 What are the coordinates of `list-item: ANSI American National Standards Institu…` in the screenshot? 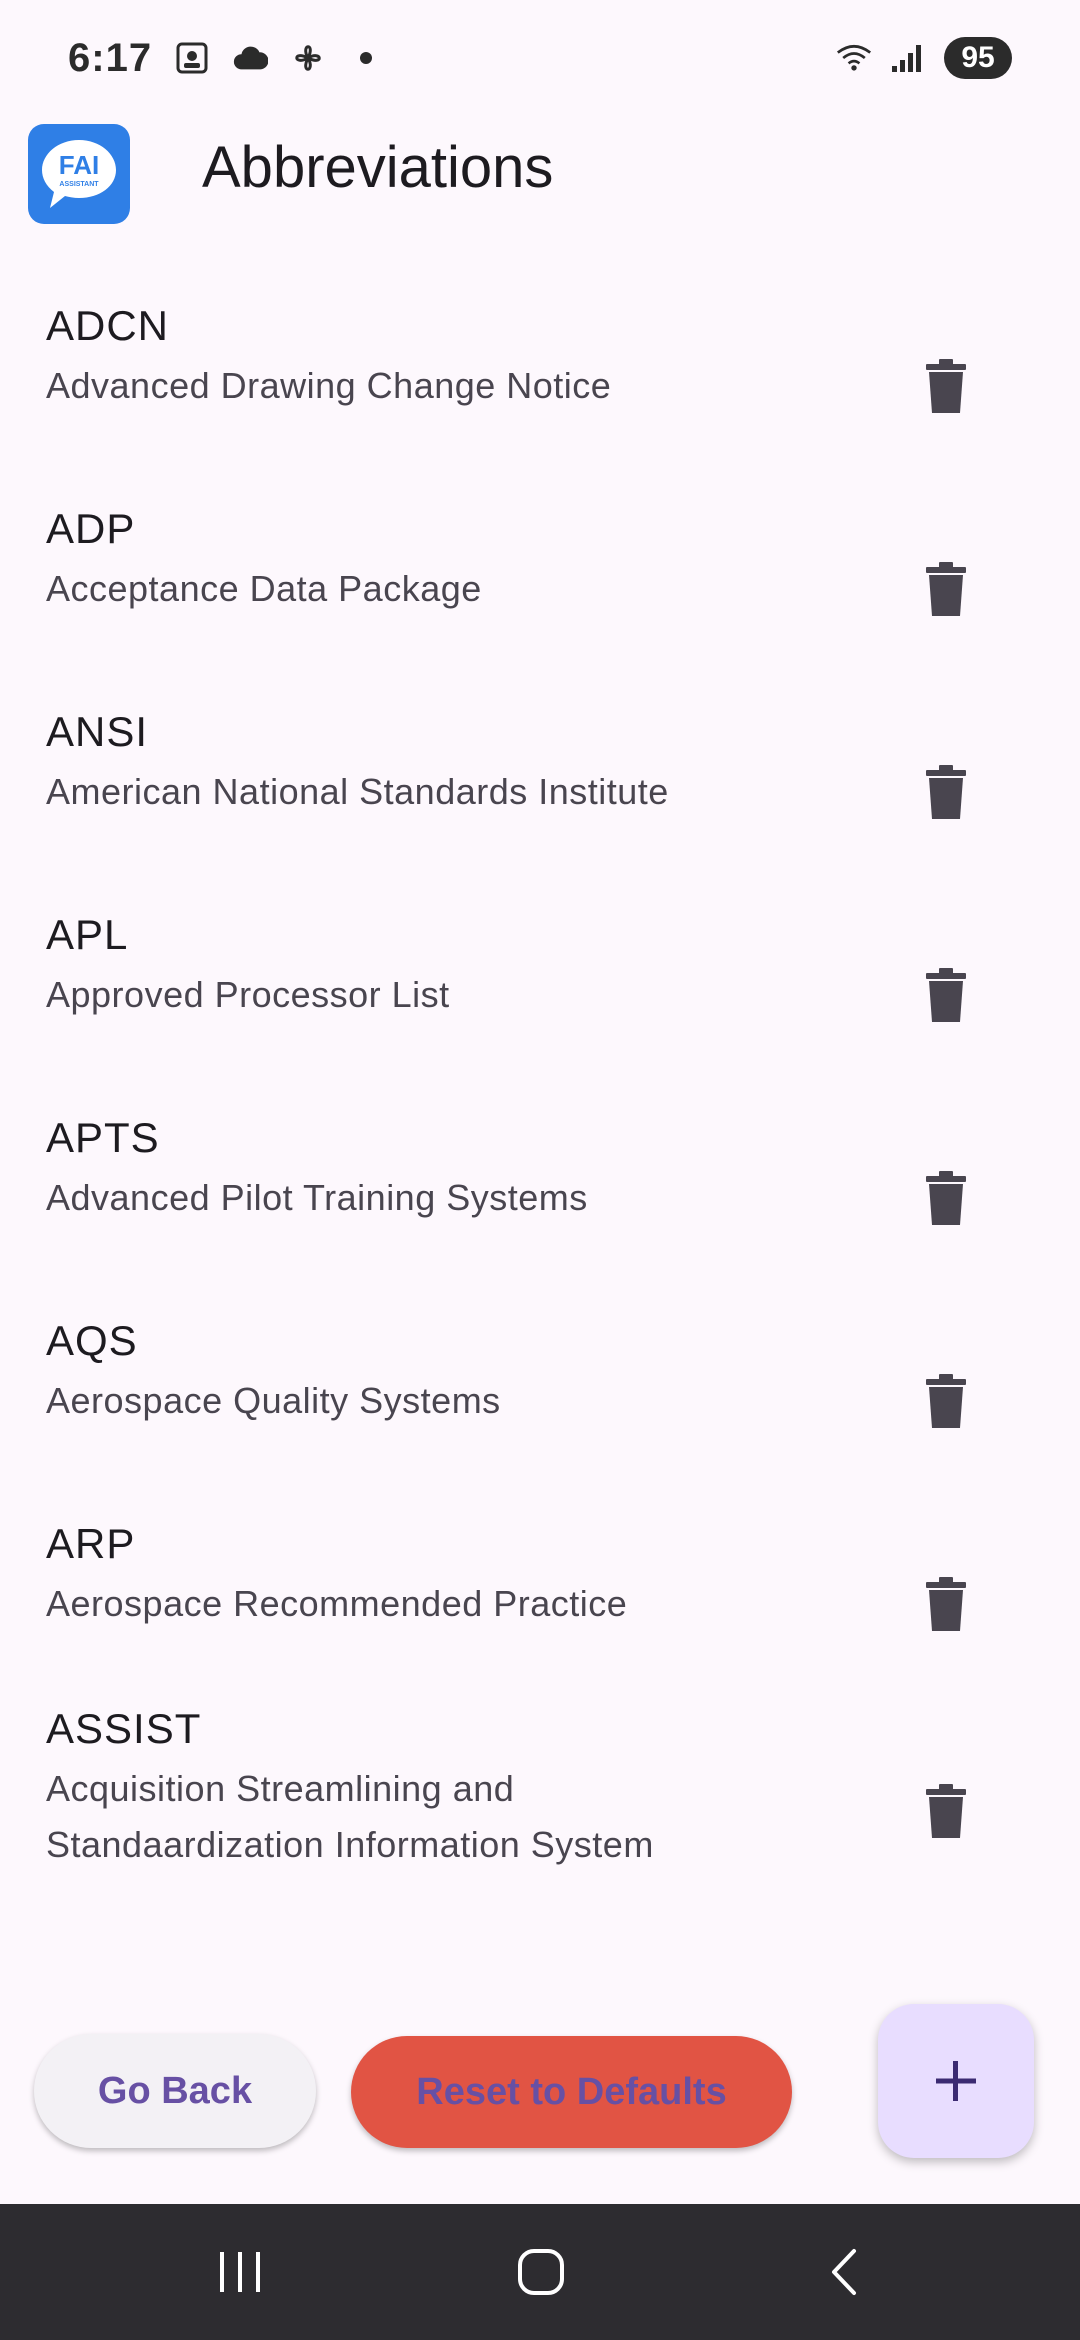 It's located at (540, 807).